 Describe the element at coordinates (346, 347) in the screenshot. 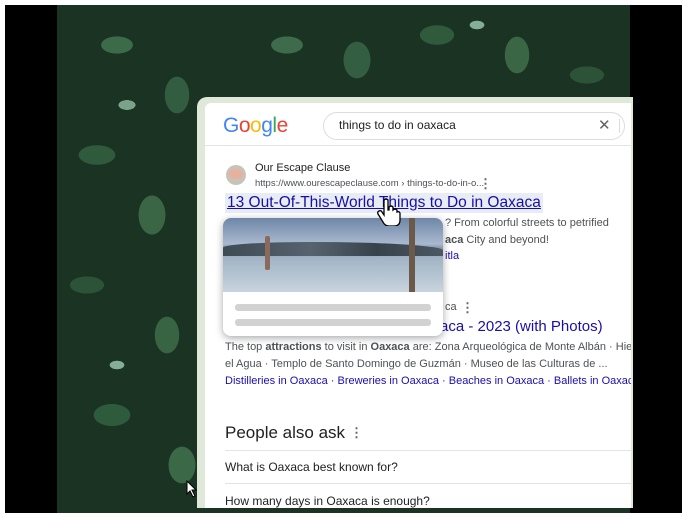

I see `snippet-text: to visit in` at that location.